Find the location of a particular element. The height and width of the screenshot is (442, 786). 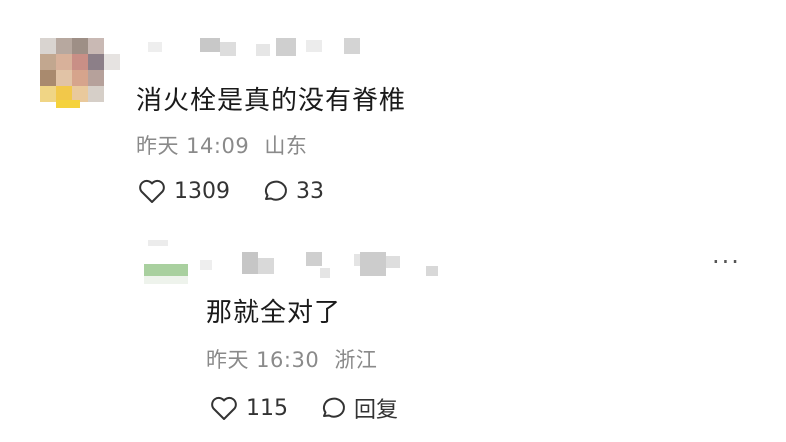

reply-button: 33 is located at coordinates (292, 191).